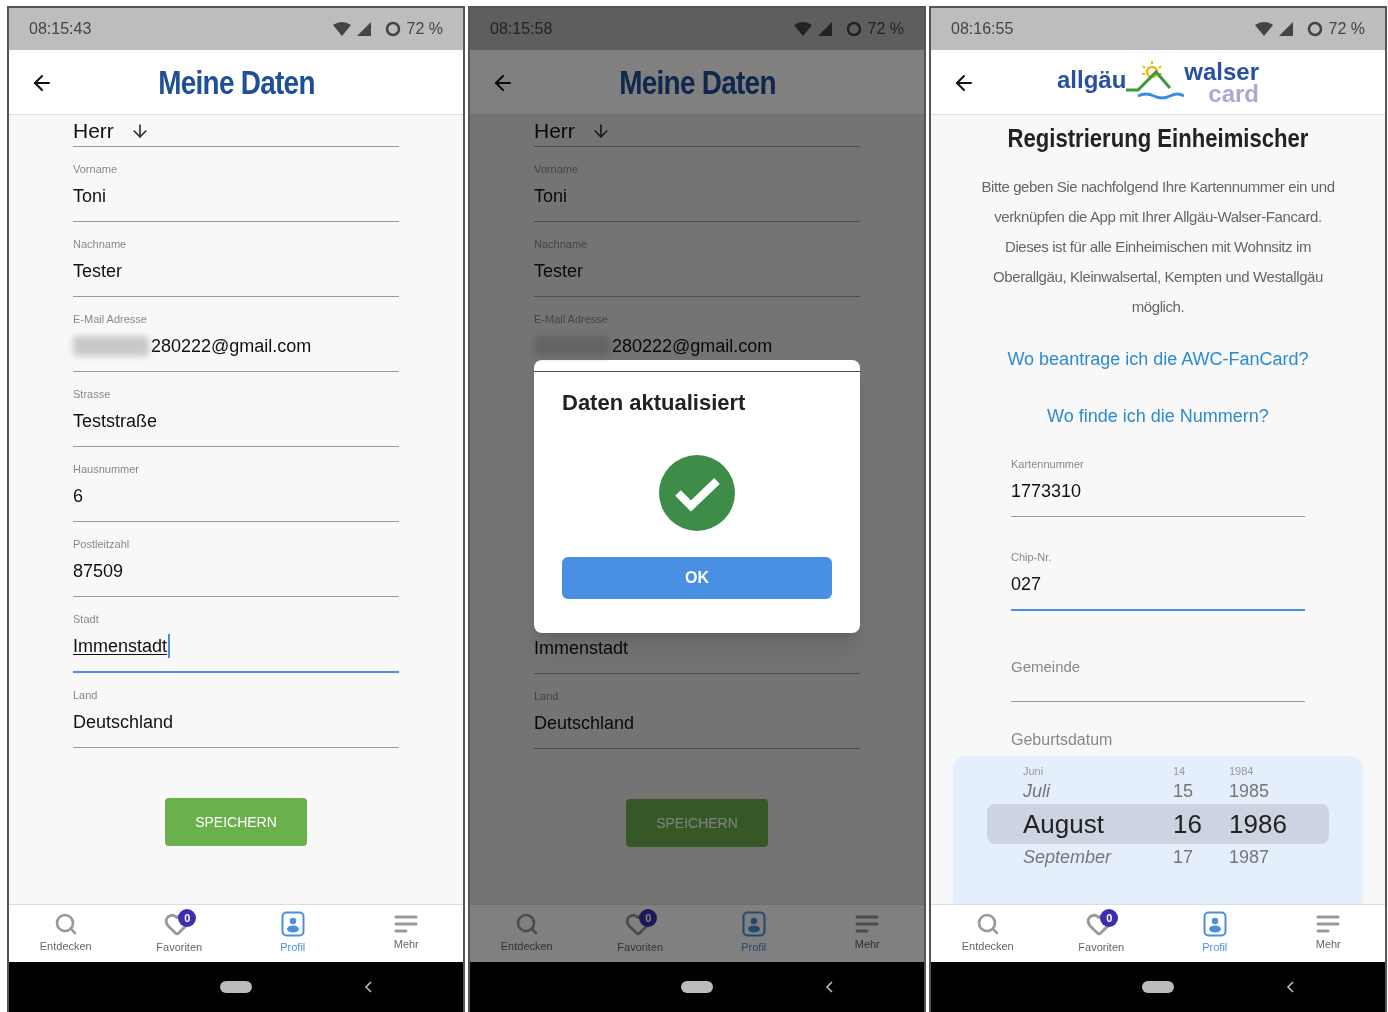 This screenshot has width=1388, height=1012. What do you see at coordinates (1158, 791) in the screenshot?
I see `date-picker-row: Juli 15 1985` at bounding box center [1158, 791].